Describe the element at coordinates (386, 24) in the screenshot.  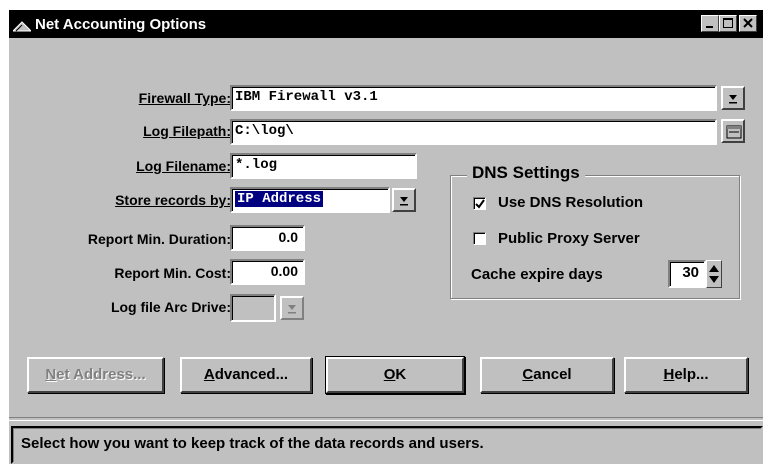
I see `title-bar: Net Accounting Options` at that location.